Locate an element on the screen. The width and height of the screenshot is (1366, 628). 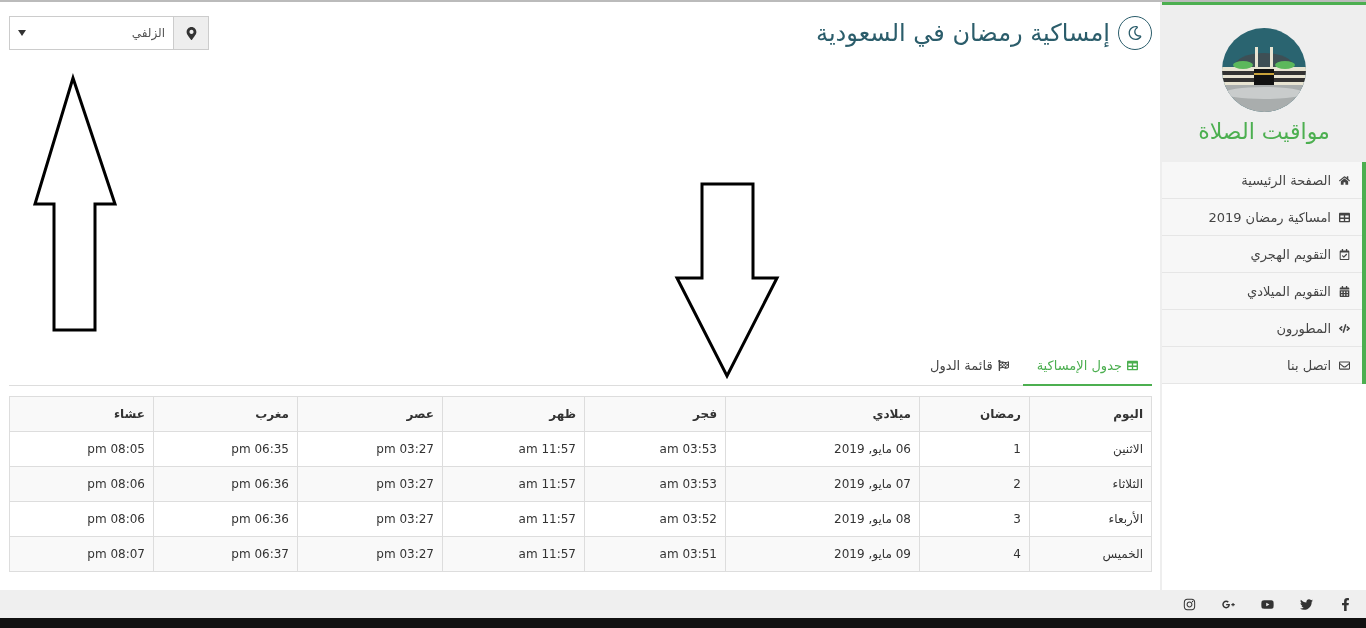
table-cell: 09 مايو, 2019 is located at coordinates (822, 554).